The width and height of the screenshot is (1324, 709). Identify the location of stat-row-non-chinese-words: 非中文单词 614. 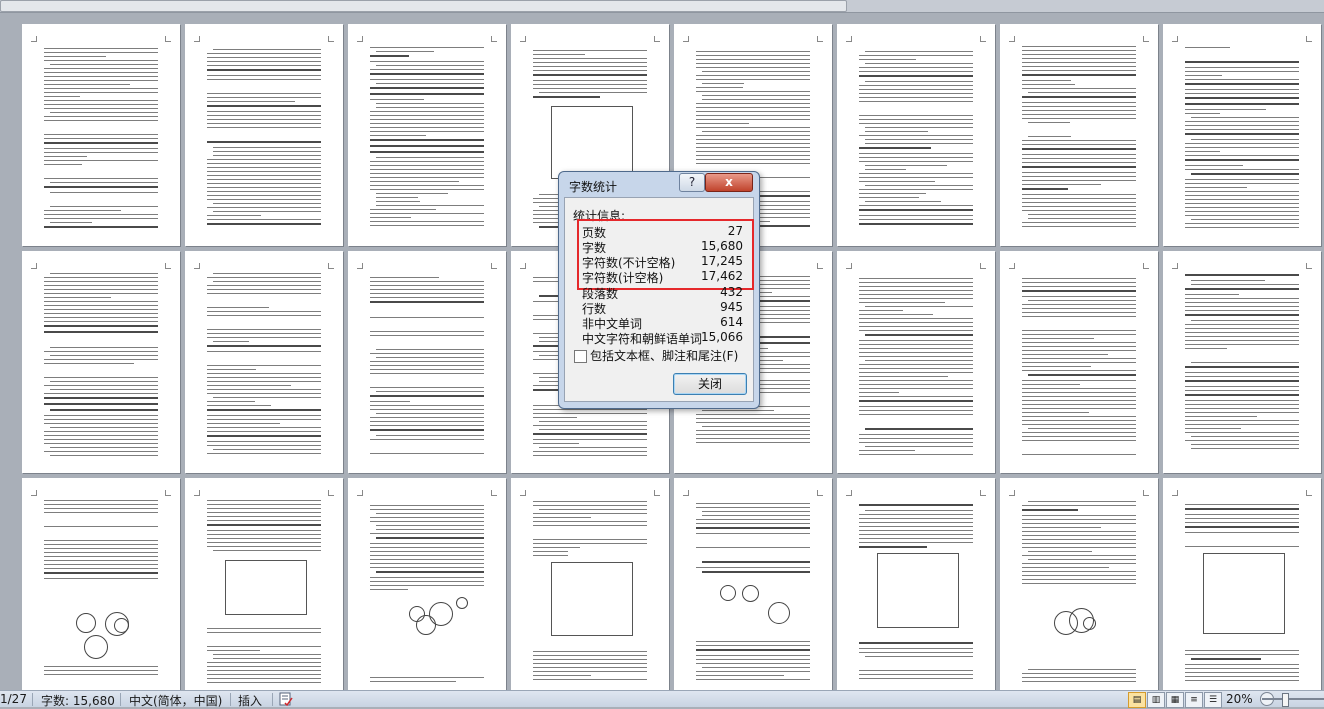
(665, 323).